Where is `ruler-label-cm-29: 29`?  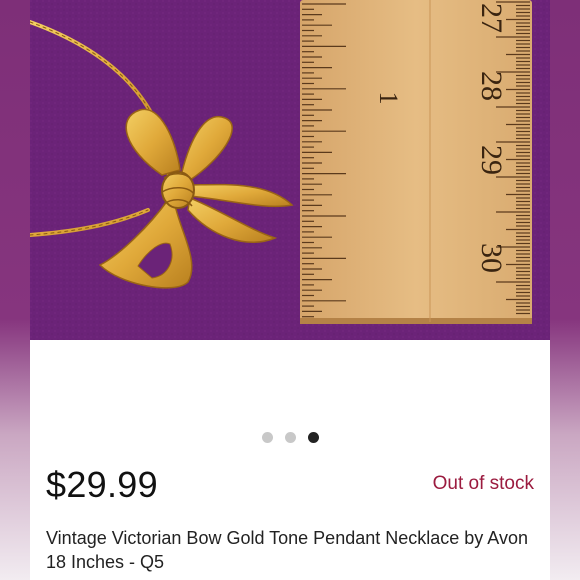
ruler-label-cm-29: 29 is located at coordinates (491, 160).